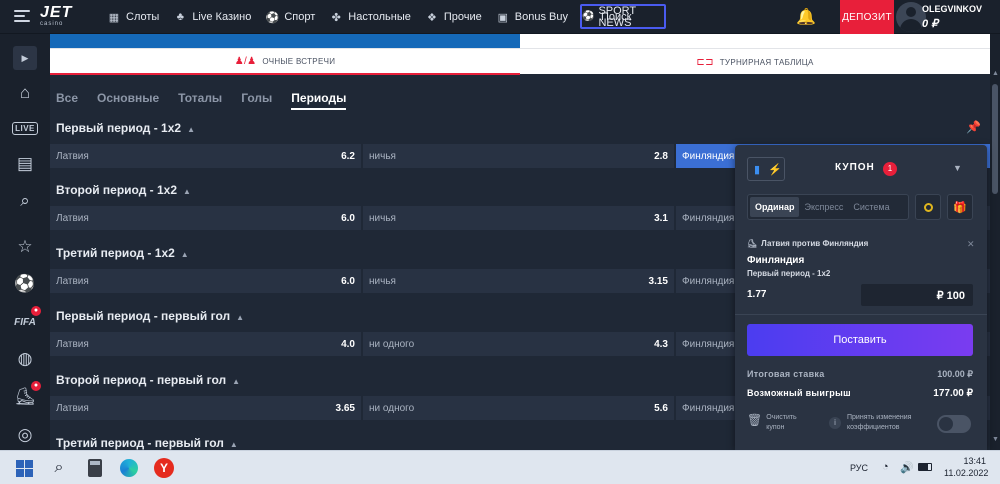  I want to click on scroll-thumb, so click(995, 139).